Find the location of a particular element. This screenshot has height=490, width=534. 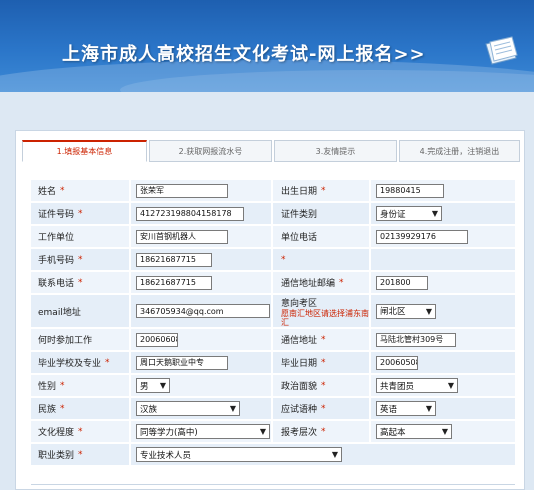

page-title: 上海市成人高校招生文化考试-网上报名>> is located at coordinates (244, 54).